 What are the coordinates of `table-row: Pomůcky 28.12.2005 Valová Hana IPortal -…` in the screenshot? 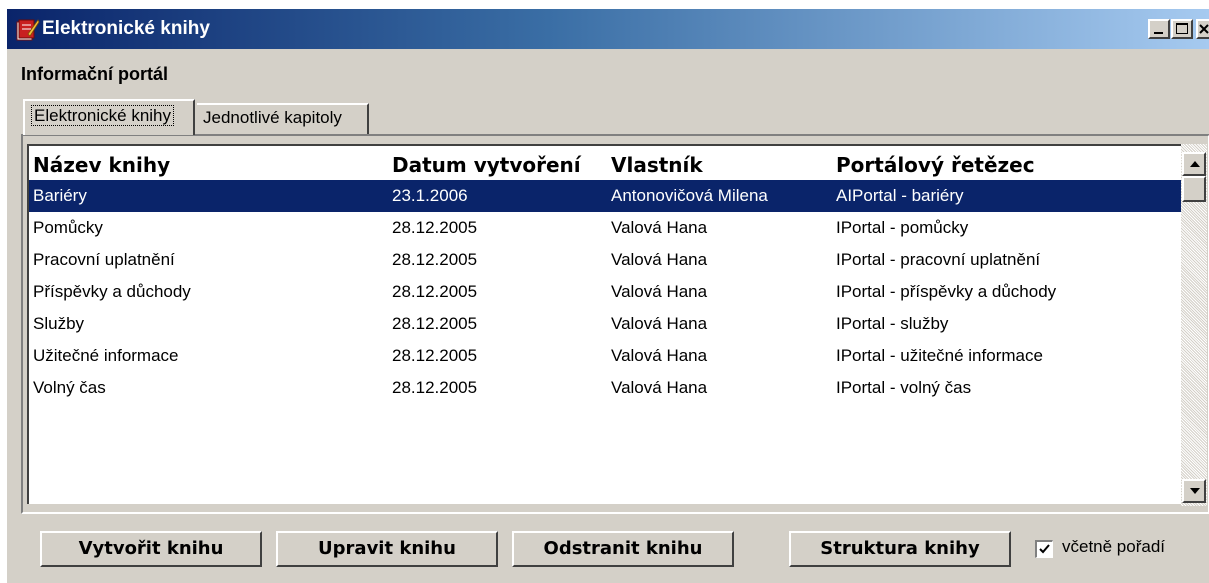 It's located at (605, 228).